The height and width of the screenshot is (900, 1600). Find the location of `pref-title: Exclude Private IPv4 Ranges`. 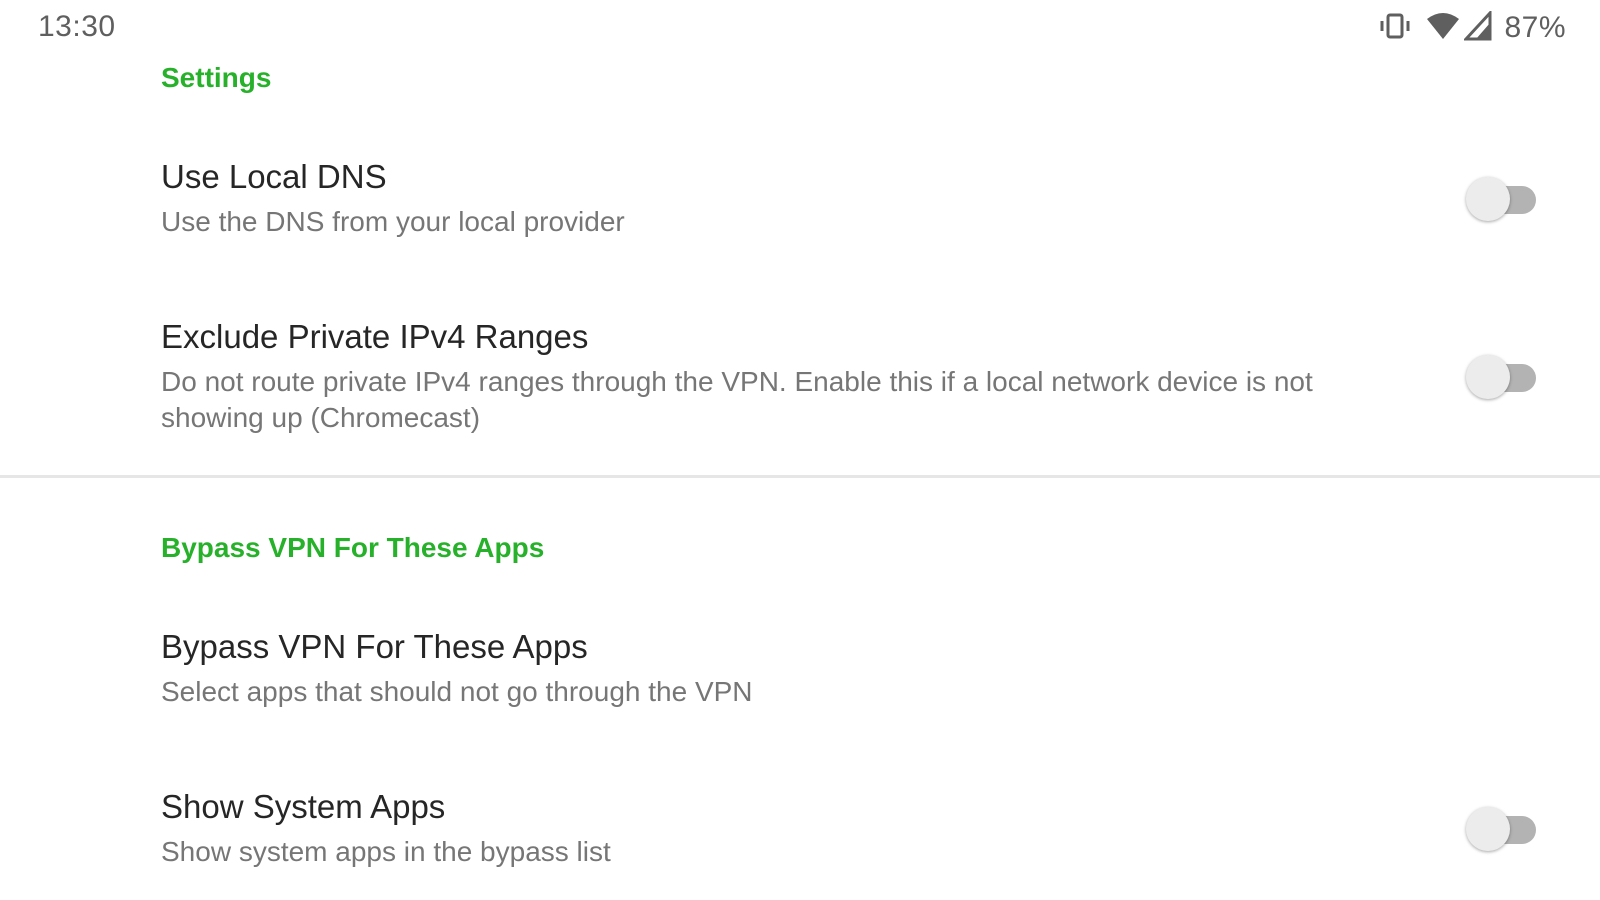

pref-title: Exclude Private IPv4 Ranges is located at coordinates (375, 336).